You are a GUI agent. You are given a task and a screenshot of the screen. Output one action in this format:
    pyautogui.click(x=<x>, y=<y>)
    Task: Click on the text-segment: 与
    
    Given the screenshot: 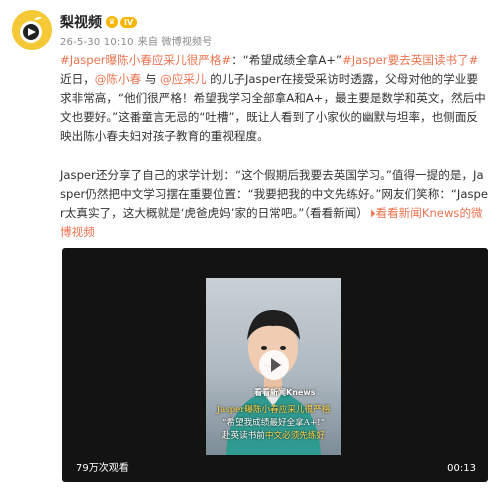 What is the action you would take?
    pyautogui.click(x=151, y=79)
    